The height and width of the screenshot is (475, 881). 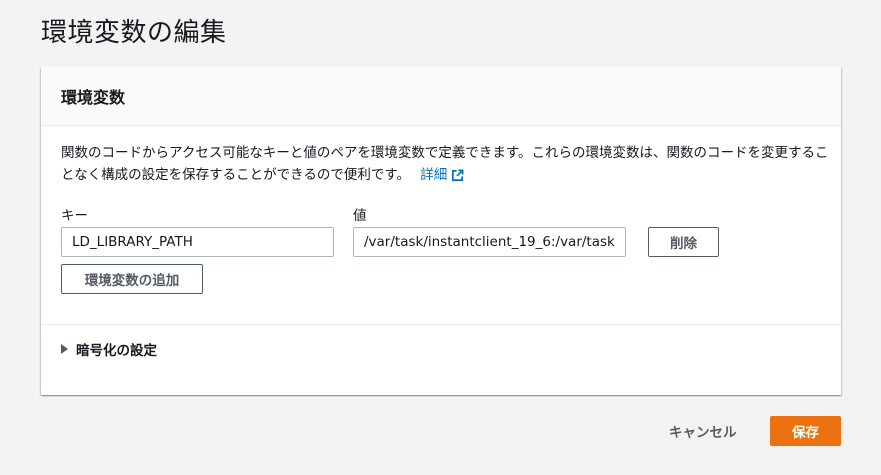 I want to click on cancel-button: キャンセル, so click(x=703, y=431).